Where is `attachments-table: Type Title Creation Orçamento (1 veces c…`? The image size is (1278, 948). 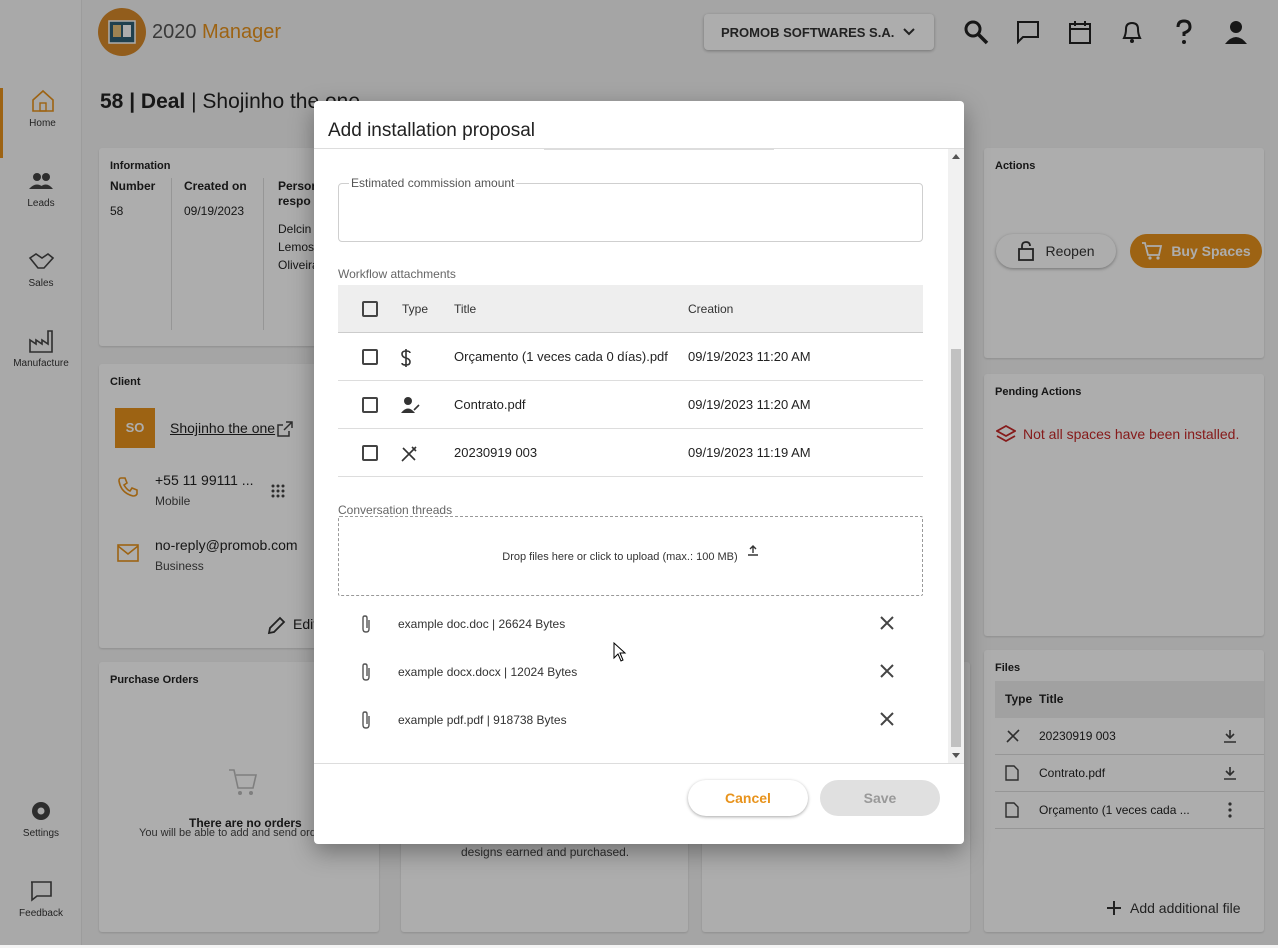
attachments-table: Type Title Creation Orçamento (1 veces c… is located at coordinates (630, 381).